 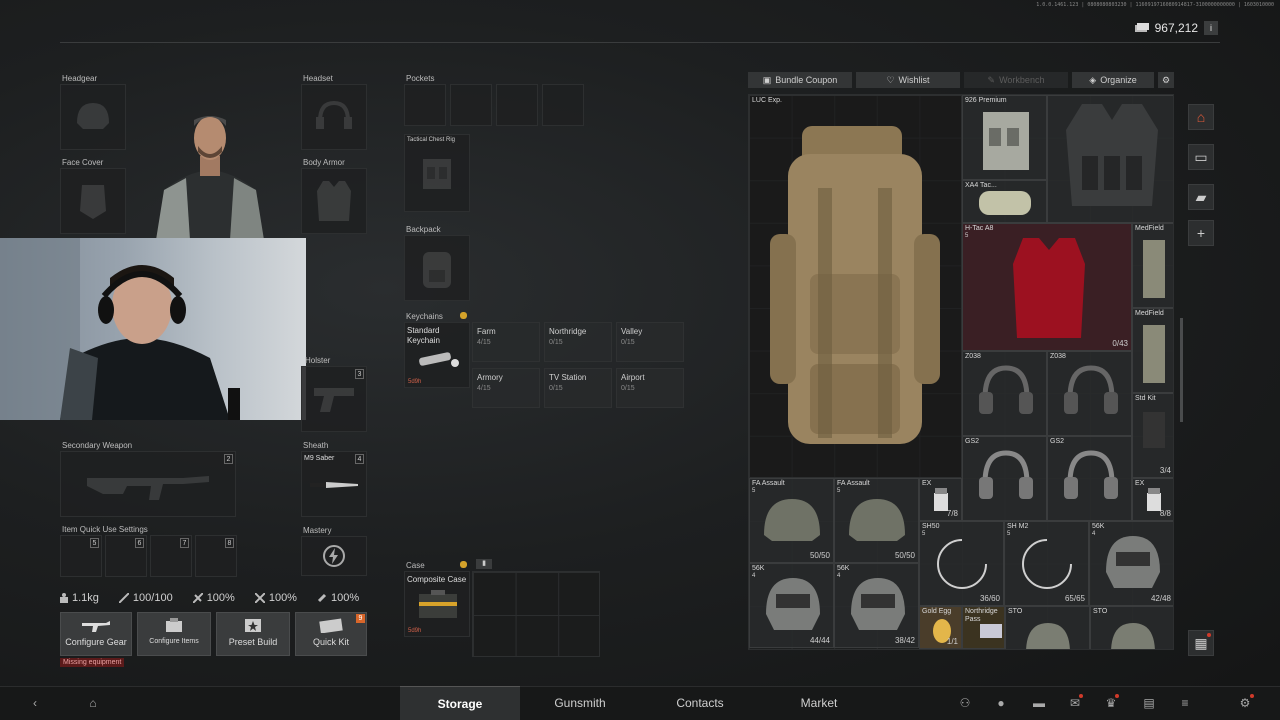 I want to click on back-button: ‹, so click(x=35, y=703).